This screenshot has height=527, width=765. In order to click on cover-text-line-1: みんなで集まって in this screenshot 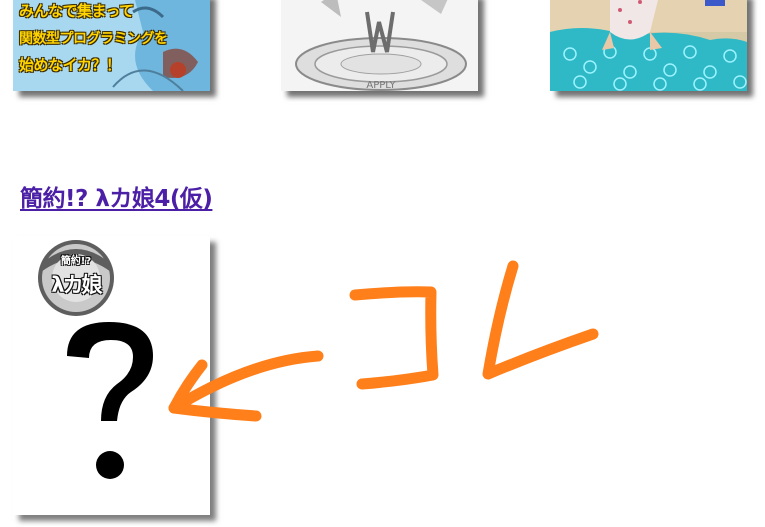, I will do `click(76, 11)`.